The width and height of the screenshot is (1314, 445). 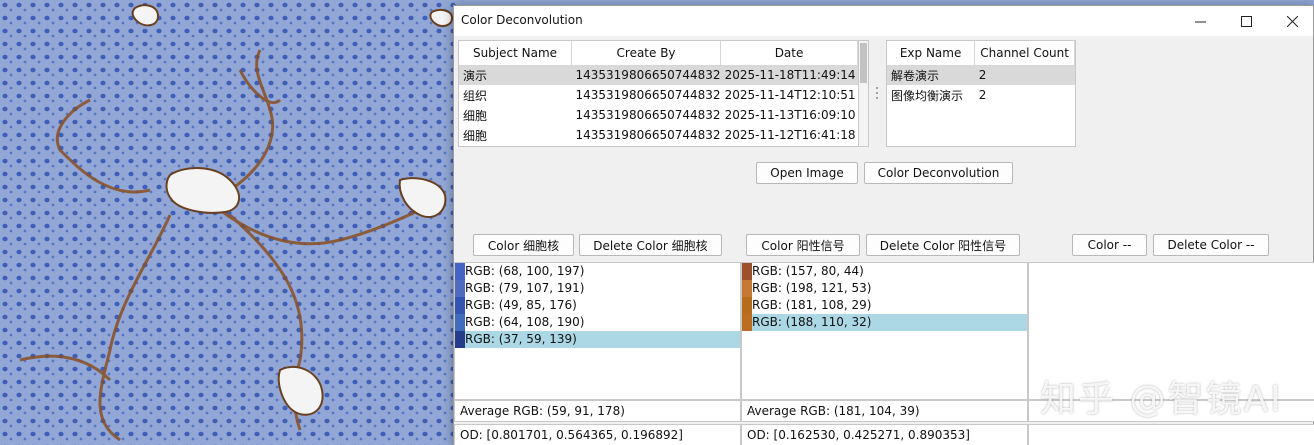 I want to click on column-header-subject-name: Subject Name, so click(x=515, y=53).